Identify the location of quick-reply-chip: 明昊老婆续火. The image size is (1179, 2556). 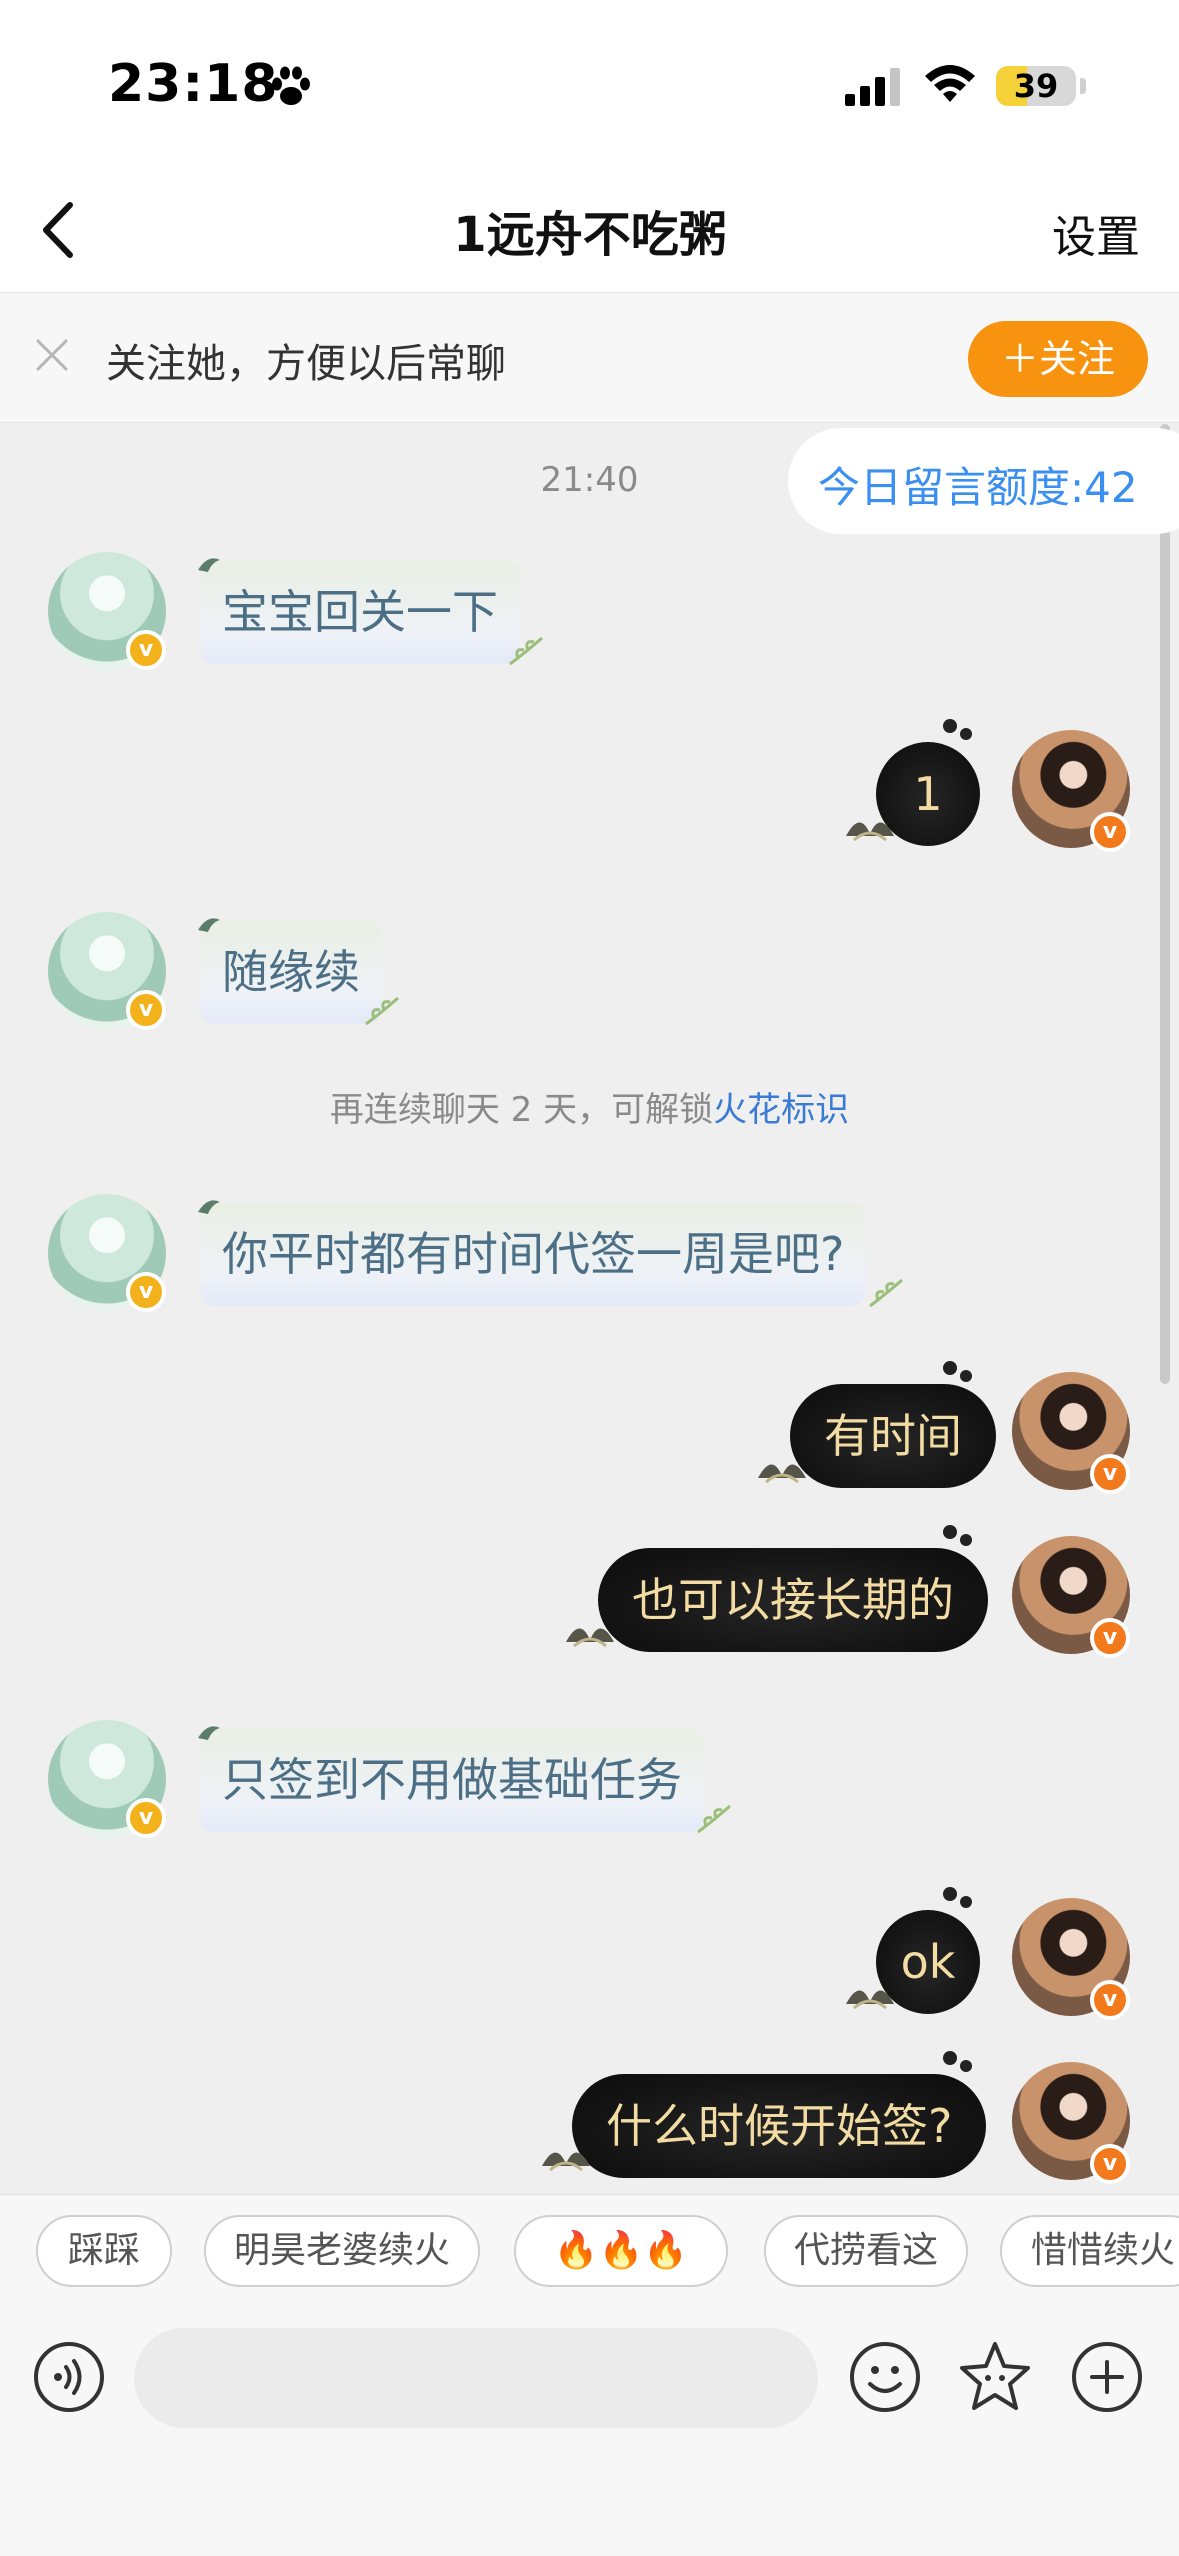
(342, 2251).